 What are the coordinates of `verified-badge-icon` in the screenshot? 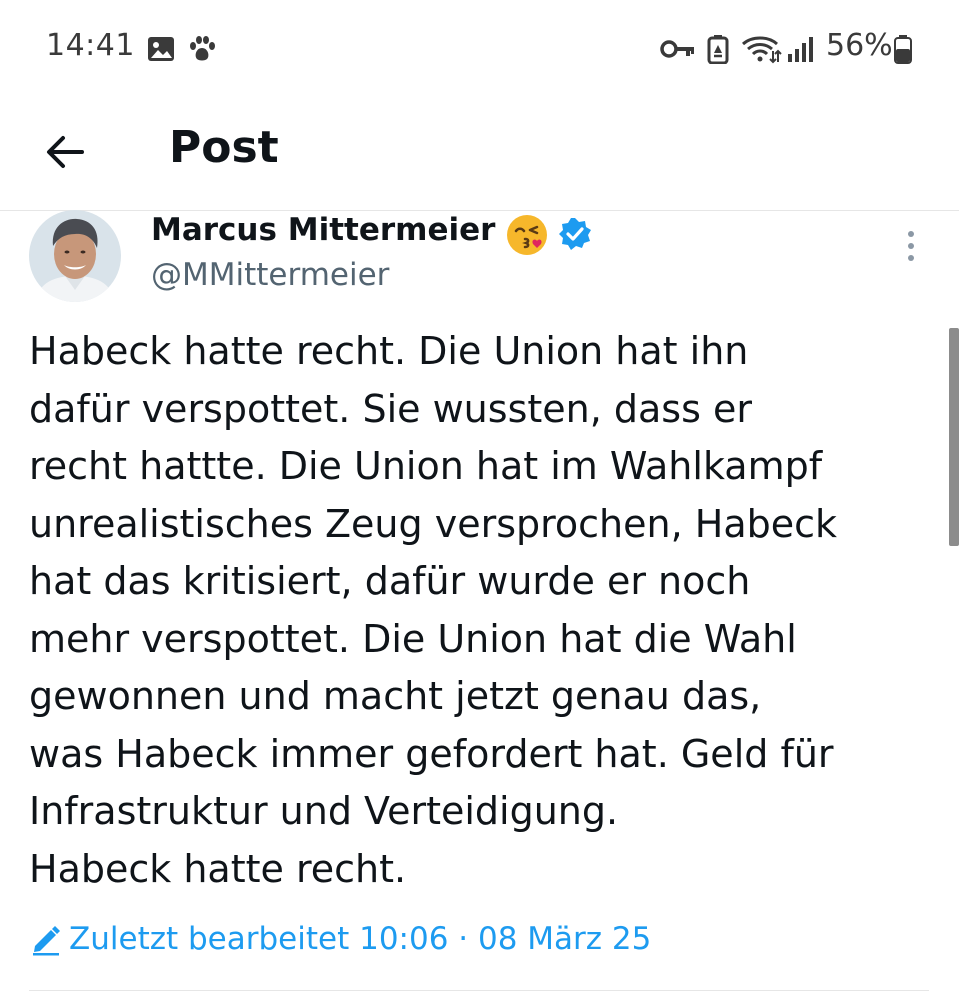 It's located at (575, 234).